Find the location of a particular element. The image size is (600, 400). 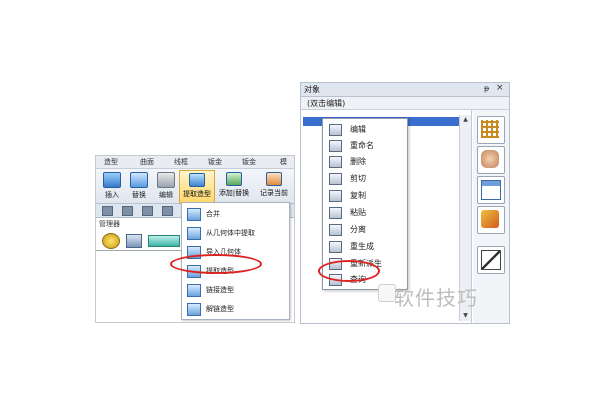

scissors-icon is located at coordinates (335, 179).